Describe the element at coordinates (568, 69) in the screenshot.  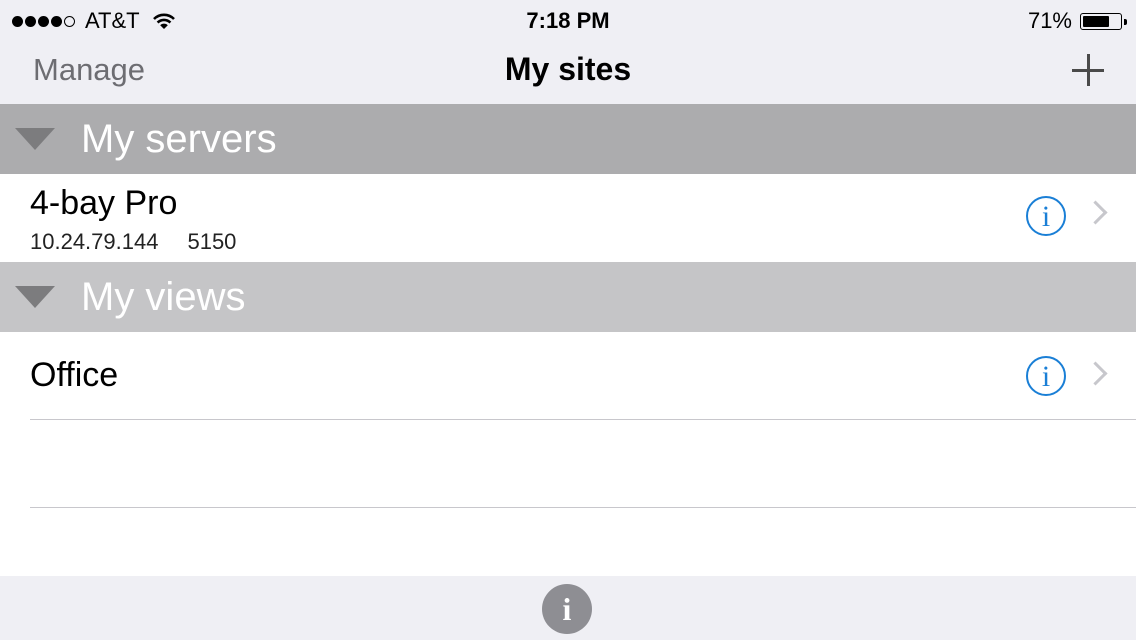
I see `page-title: My sites` at that location.